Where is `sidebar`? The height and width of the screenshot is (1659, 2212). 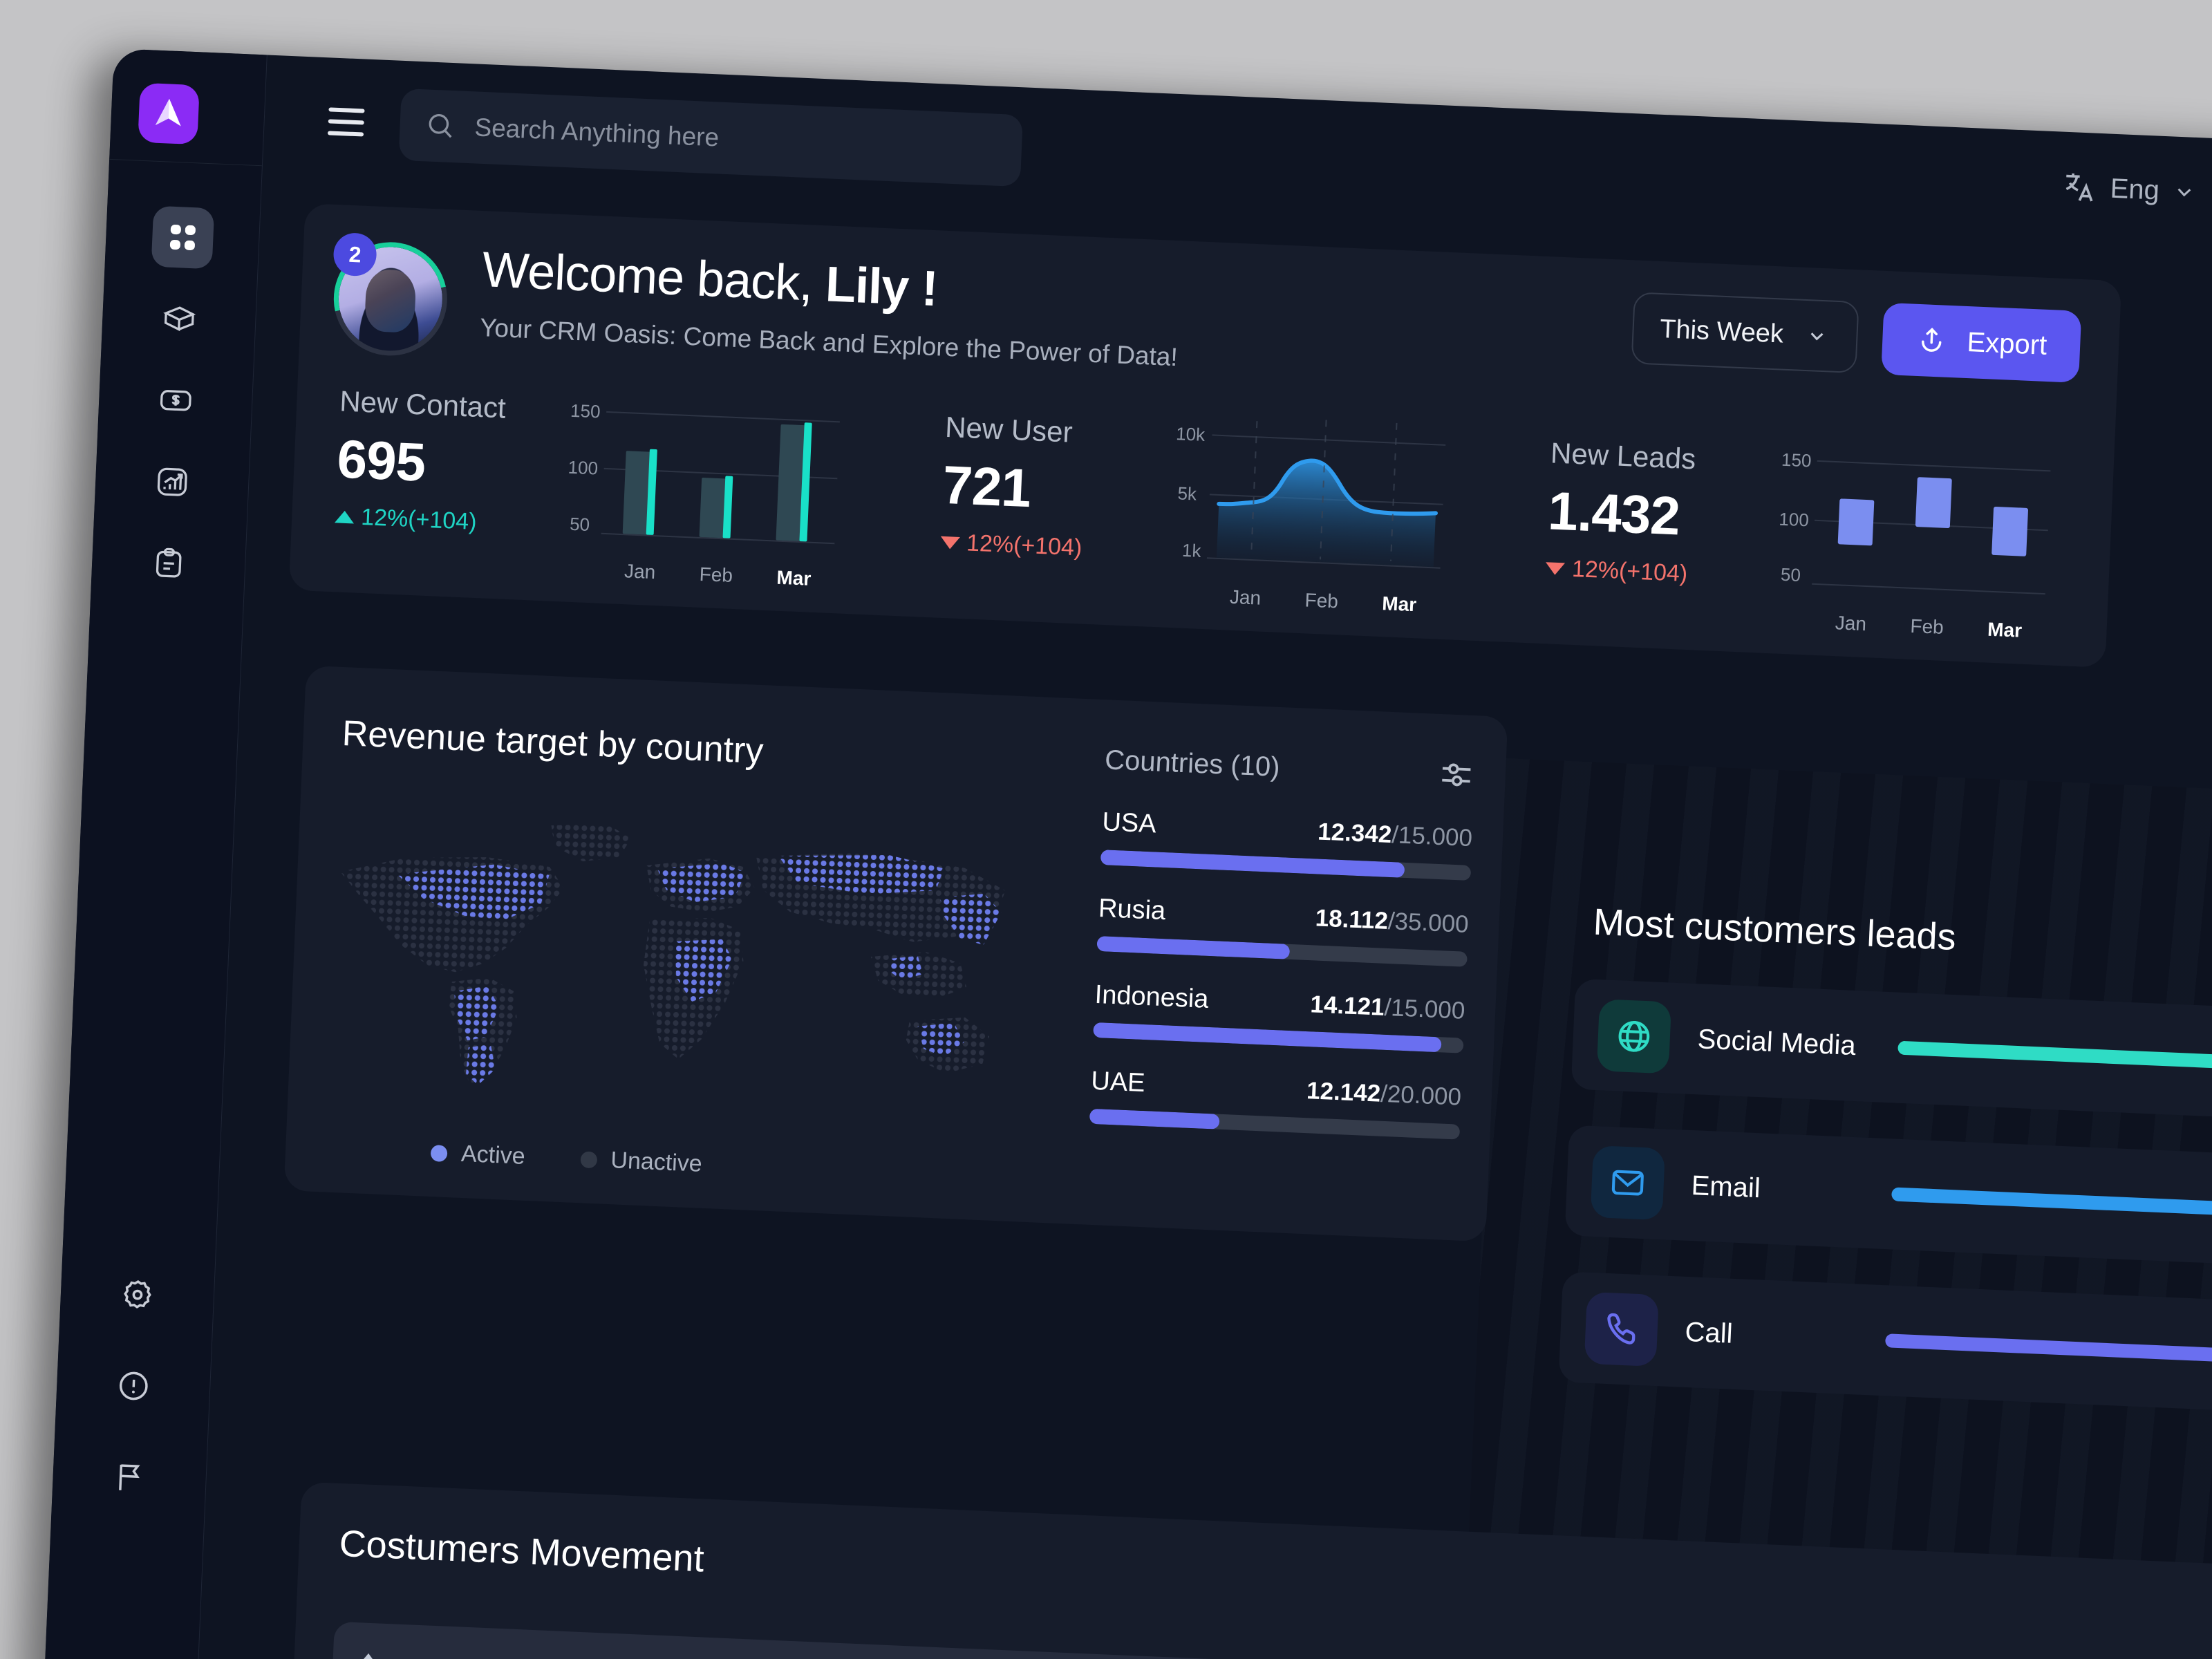
sidebar is located at coordinates (154, 854).